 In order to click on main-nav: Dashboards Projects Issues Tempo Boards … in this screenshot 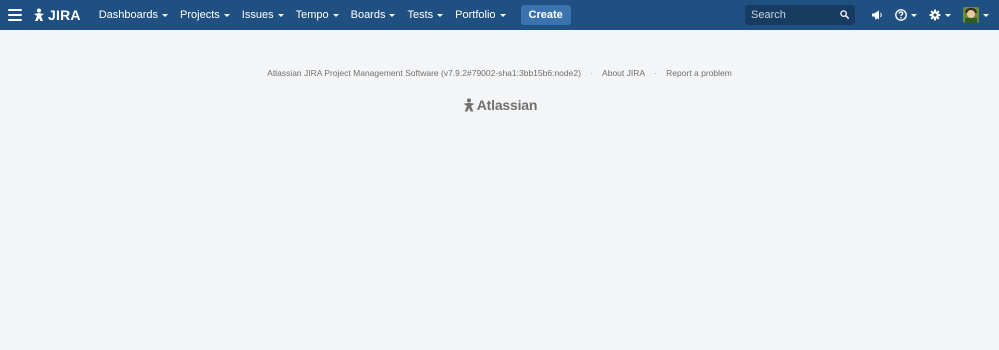, I will do `click(332, 15)`.